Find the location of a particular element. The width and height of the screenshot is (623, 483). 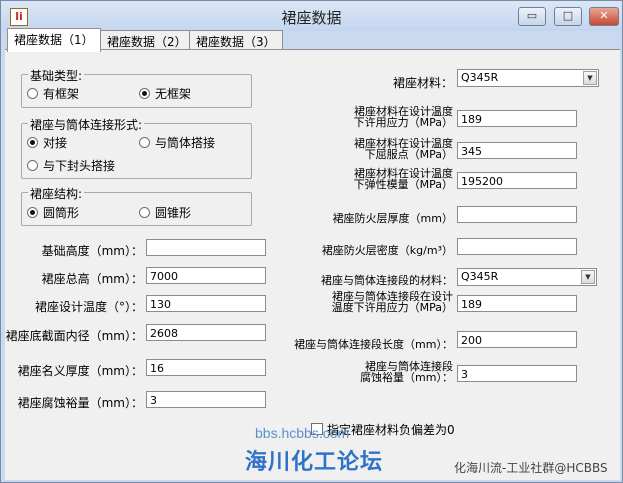

connection-corrosion-input: 3 is located at coordinates (517, 373).